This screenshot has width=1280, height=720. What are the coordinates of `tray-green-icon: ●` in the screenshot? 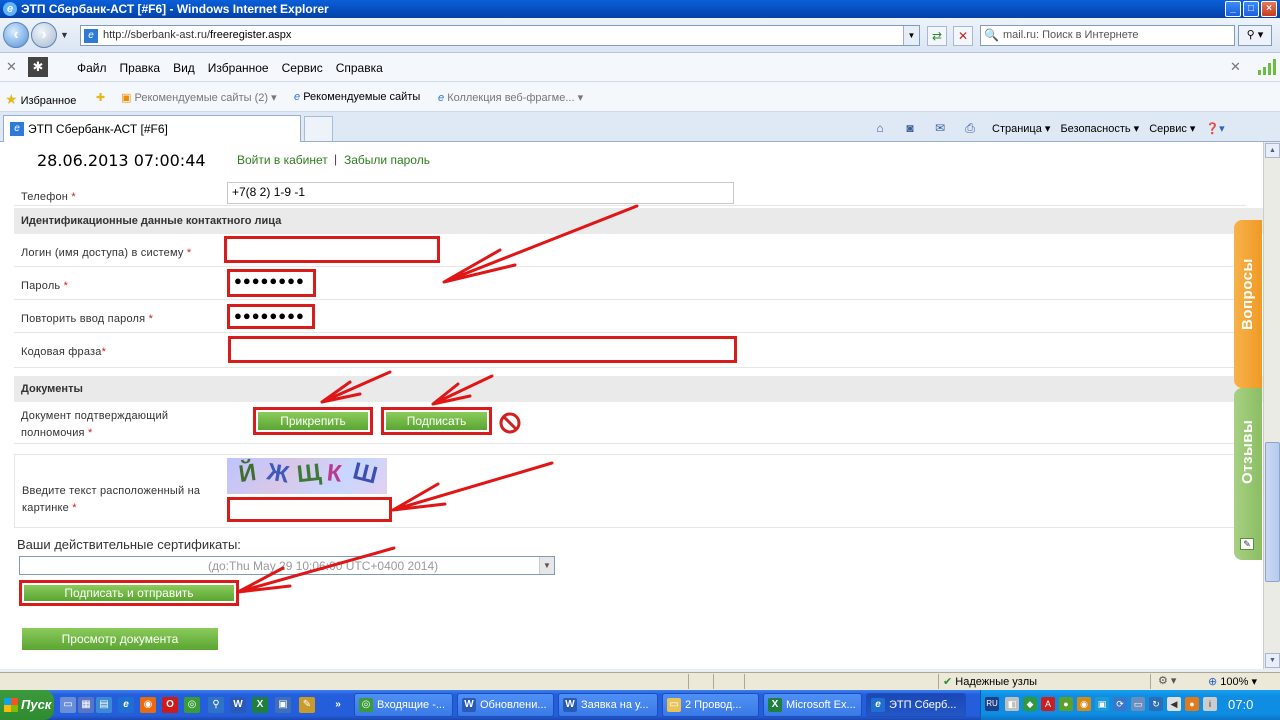 It's located at (1066, 704).